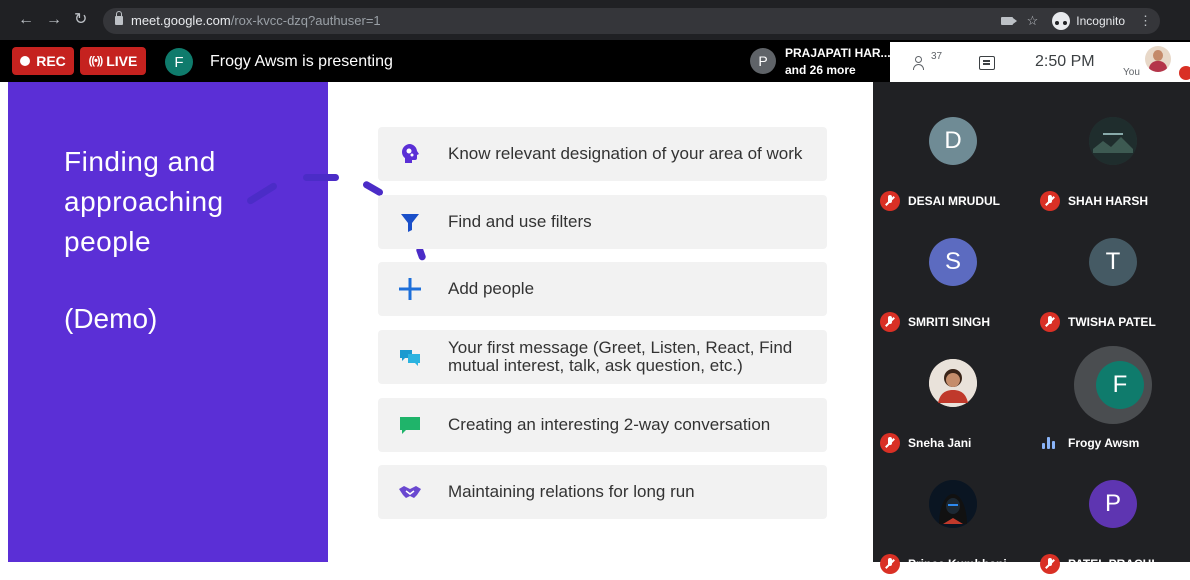  I want to click on participant-name: Frogy Awsm, so click(1104, 443).